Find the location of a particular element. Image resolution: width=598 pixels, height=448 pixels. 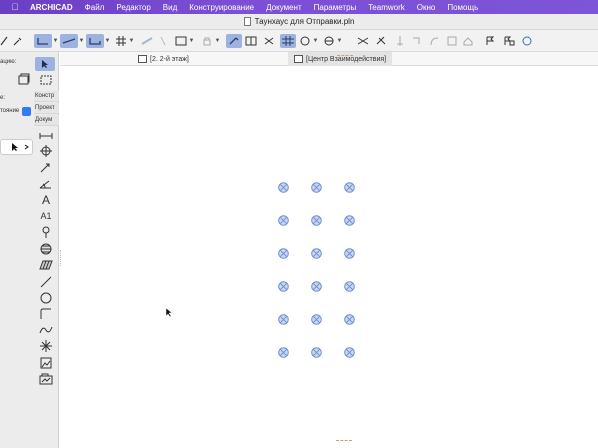

left-panel-grip is located at coordinates (64, 258).